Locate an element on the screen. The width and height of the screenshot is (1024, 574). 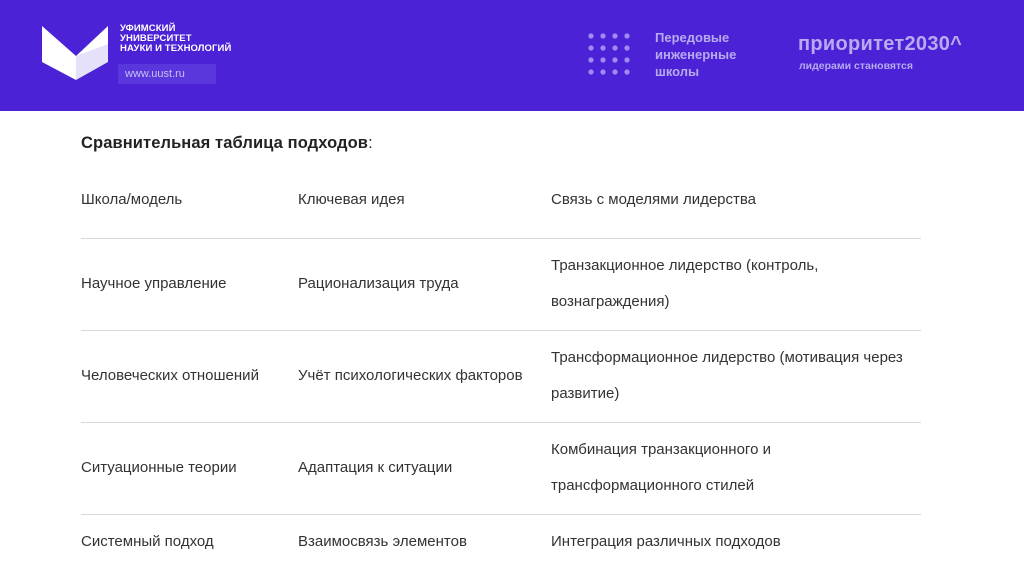
table-cell: Научное управление is located at coordinates (154, 283).